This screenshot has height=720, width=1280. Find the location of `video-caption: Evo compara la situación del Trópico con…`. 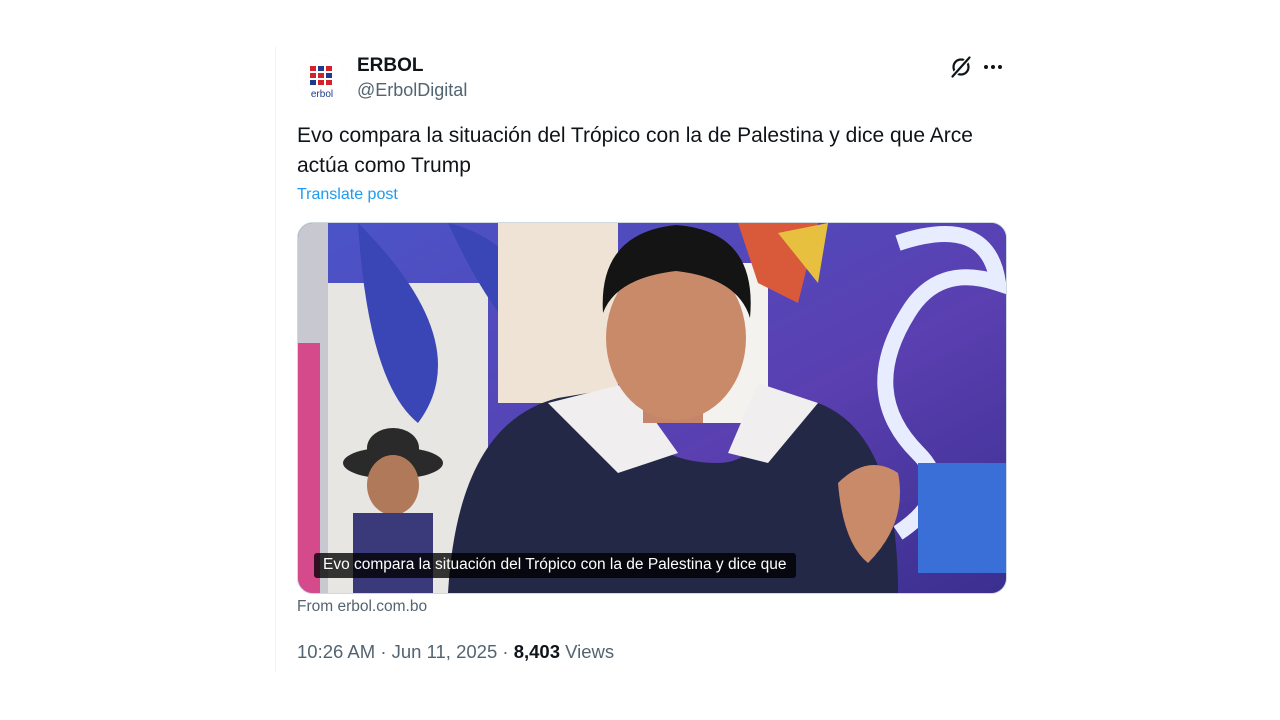

video-caption: Evo compara la situación del Trópico con… is located at coordinates (555, 565).